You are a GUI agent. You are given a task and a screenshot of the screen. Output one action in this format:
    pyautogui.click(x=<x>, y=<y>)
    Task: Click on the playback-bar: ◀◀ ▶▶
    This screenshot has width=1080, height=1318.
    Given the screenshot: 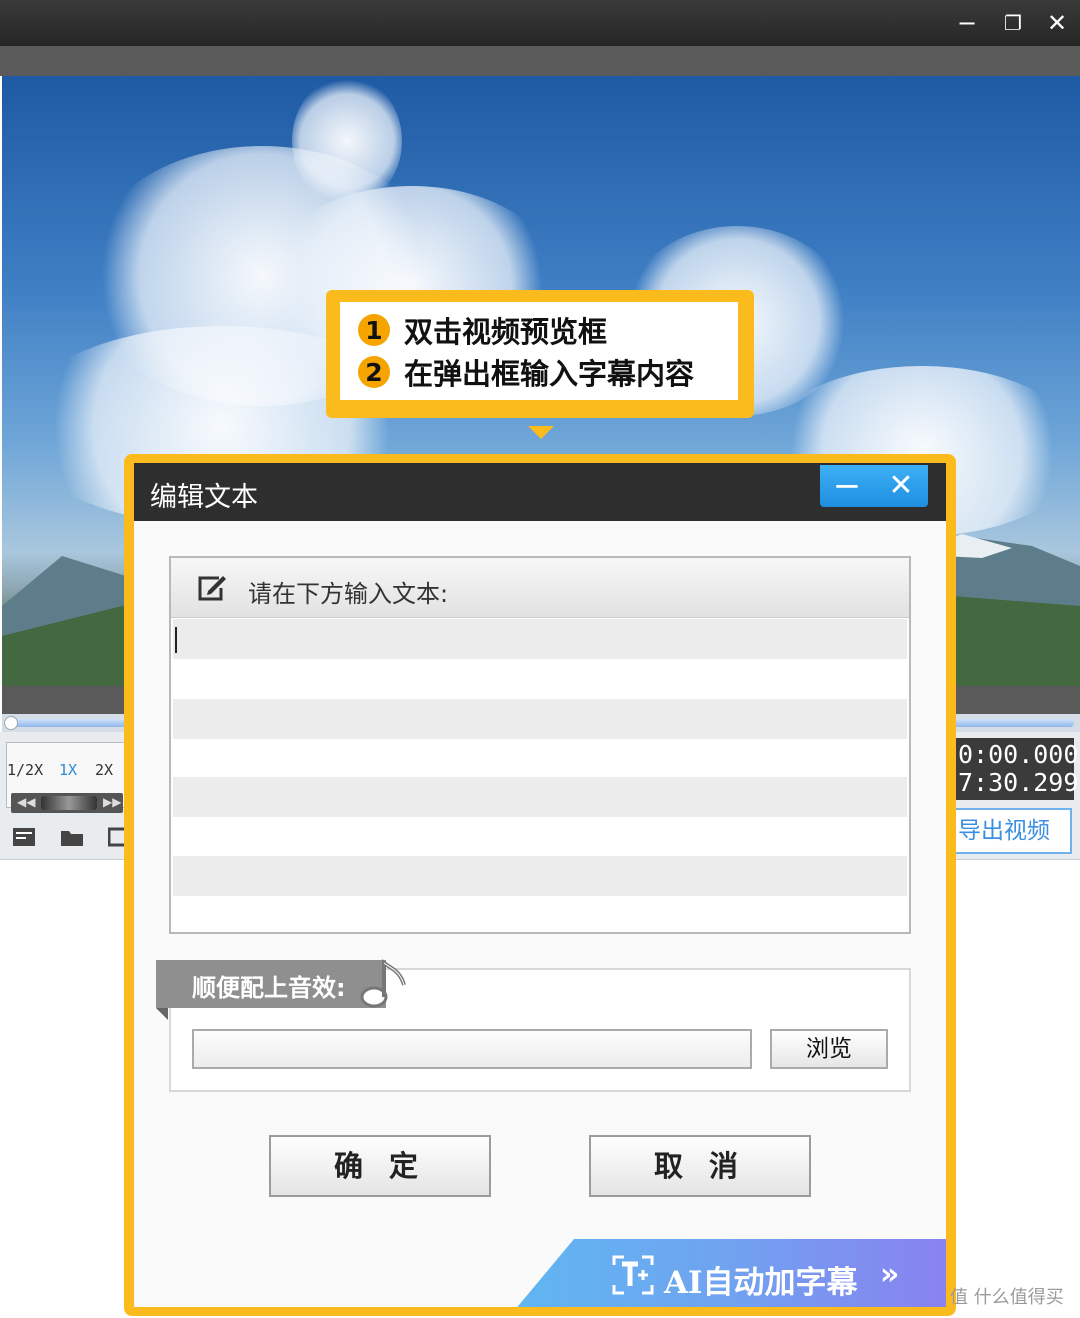 What is the action you would take?
    pyautogui.click(x=67, y=803)
    